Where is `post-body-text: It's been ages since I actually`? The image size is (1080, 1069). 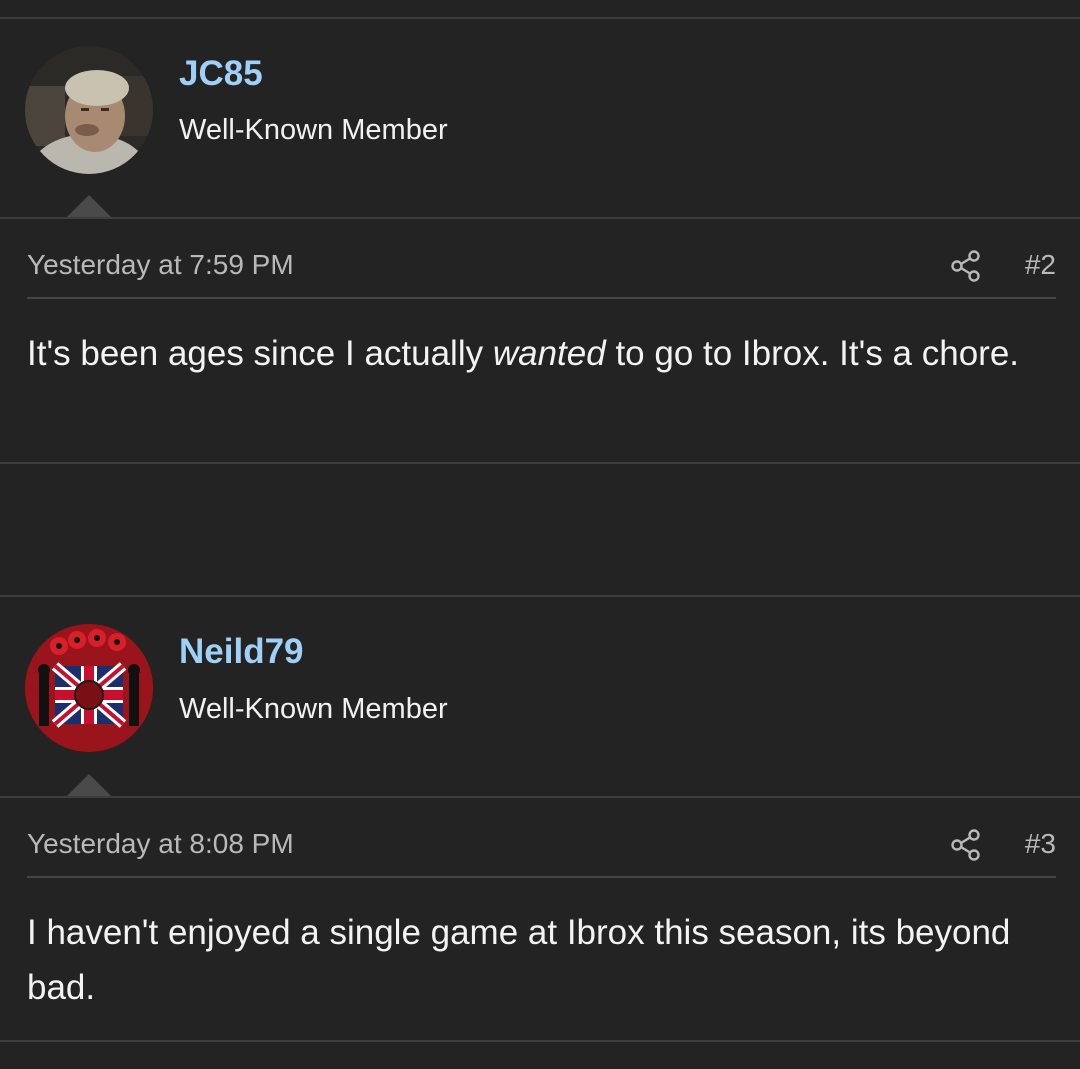 post-body-text: It's been ages since I actually is located at coordinates (260, 353).